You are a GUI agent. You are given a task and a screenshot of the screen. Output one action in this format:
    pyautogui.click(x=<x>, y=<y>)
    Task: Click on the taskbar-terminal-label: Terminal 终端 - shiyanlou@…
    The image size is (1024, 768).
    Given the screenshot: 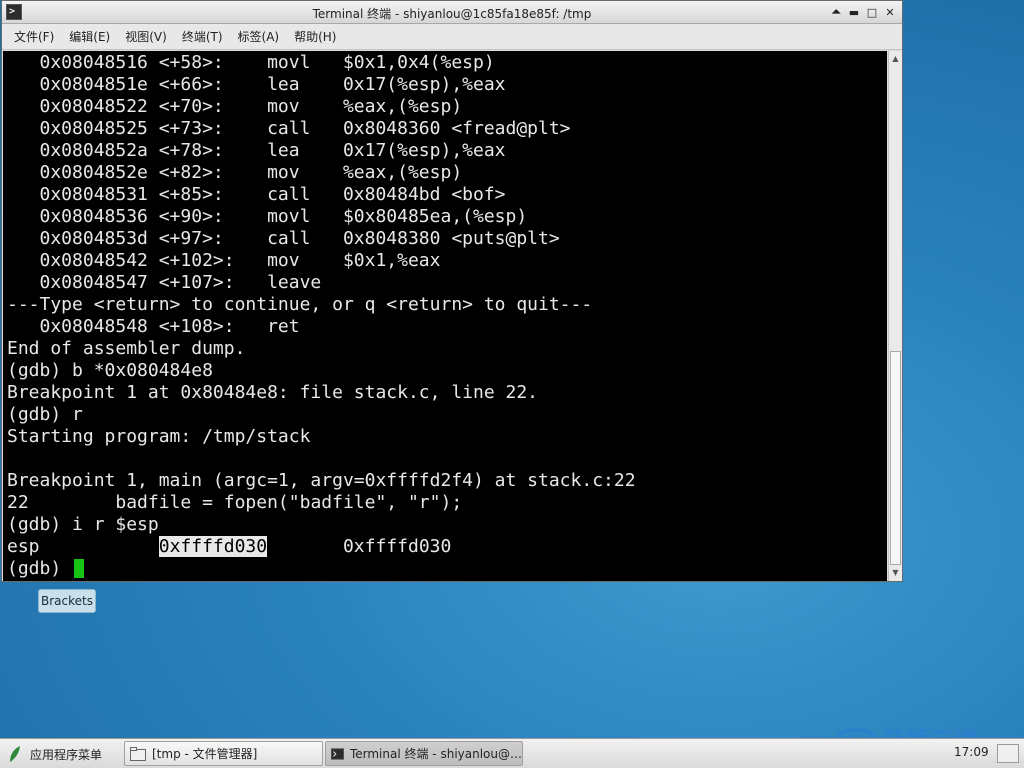 What is the action you would take?
    pyautogui.click(x=435, y=754)
    